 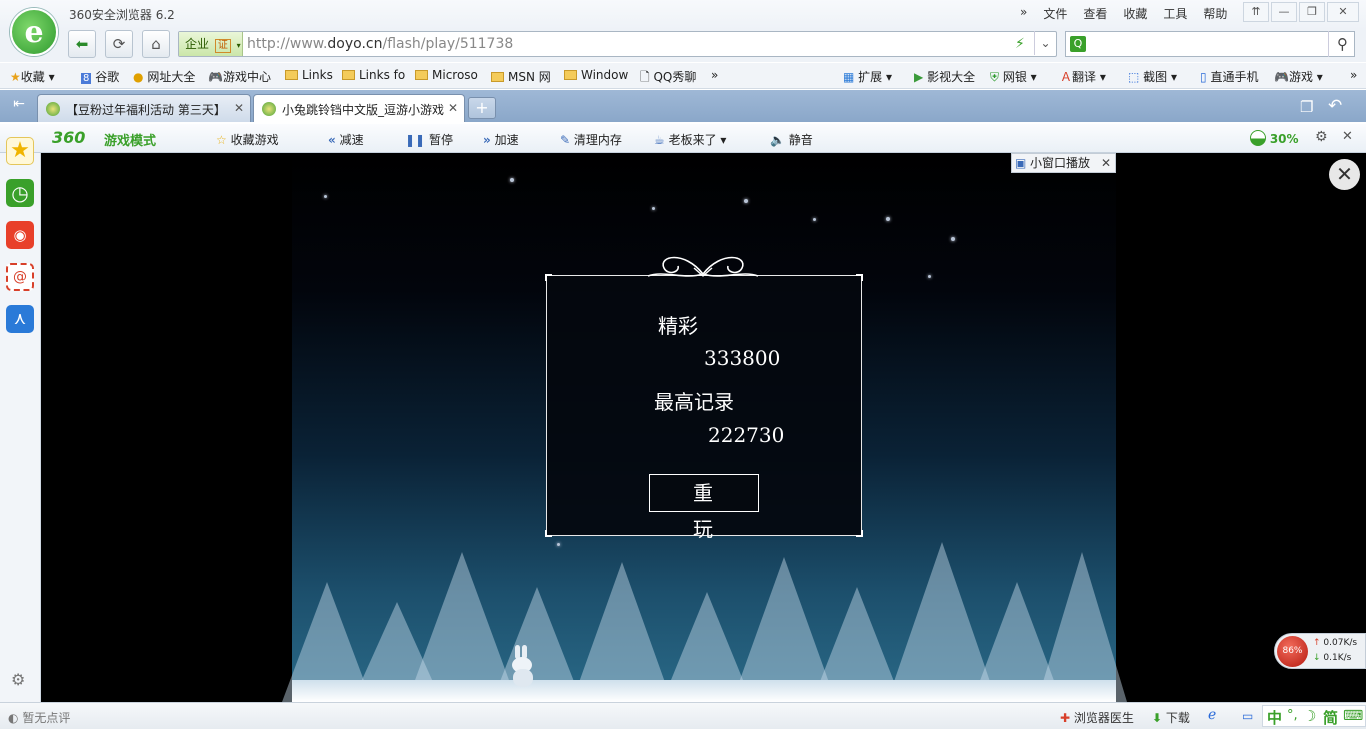 What do you see at coordinates (1066, 77) in the screenshot?
I see `translate-icon: Ａ` at bounding box center [1066, 77].